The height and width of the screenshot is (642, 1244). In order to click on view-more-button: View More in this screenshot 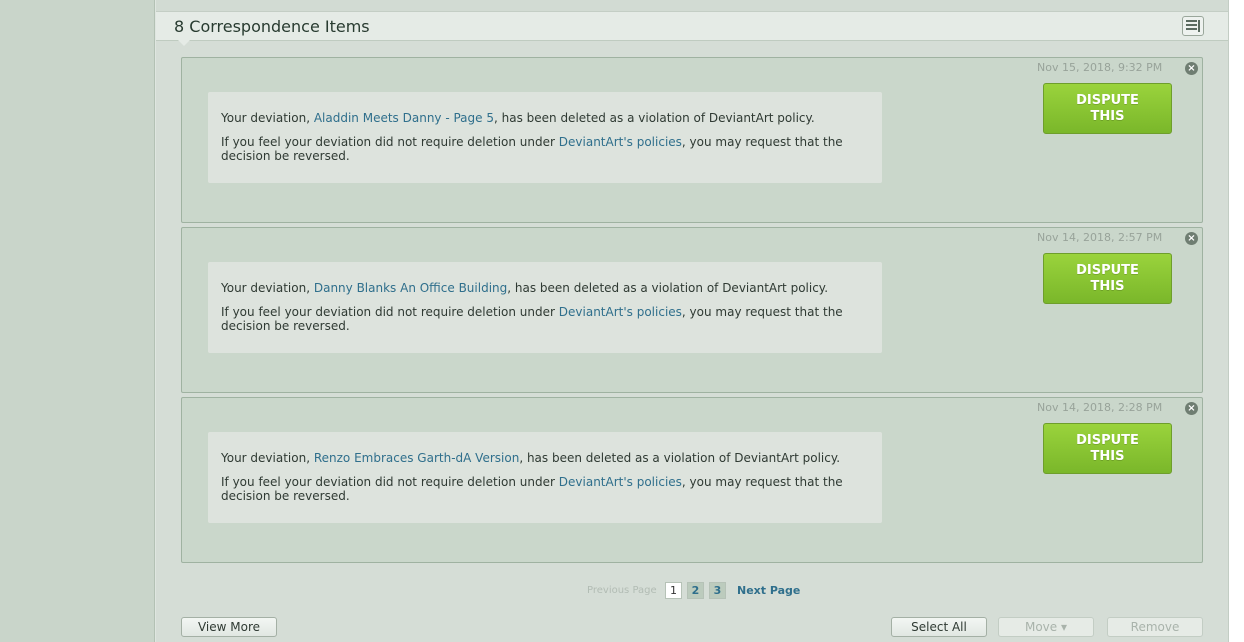, I will do `click(229, 627)`.